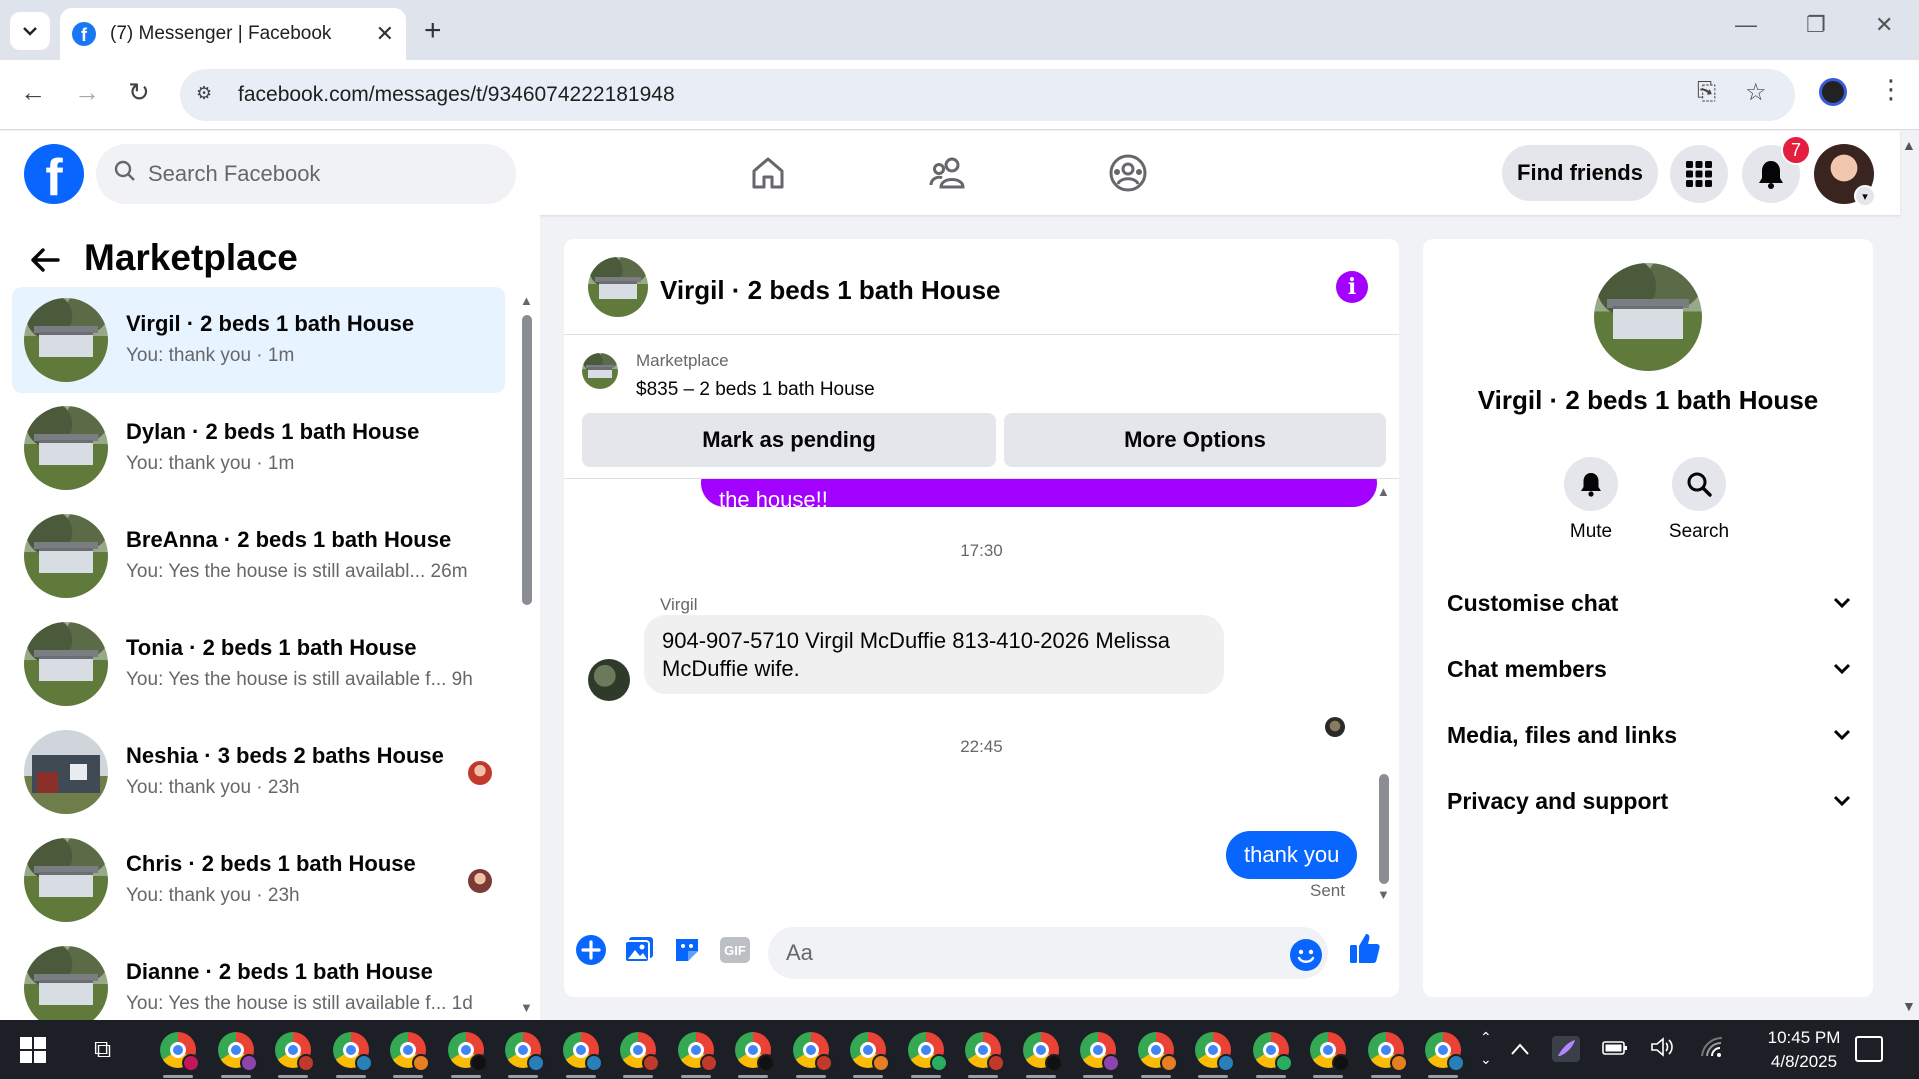  Describe the element at coordinates (1706, 92) in the screenshot. I see `install-app-icon: ⎘` at that location.